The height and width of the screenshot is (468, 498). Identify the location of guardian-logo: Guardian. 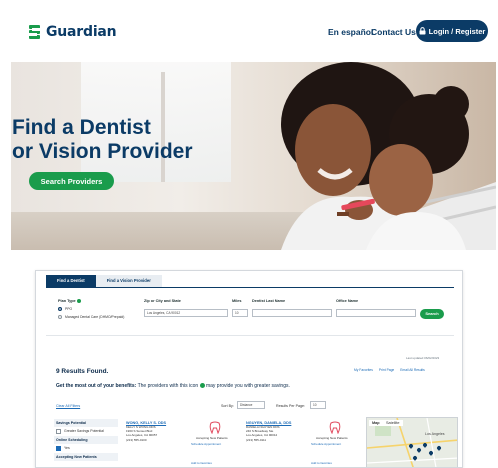
(72, 32).